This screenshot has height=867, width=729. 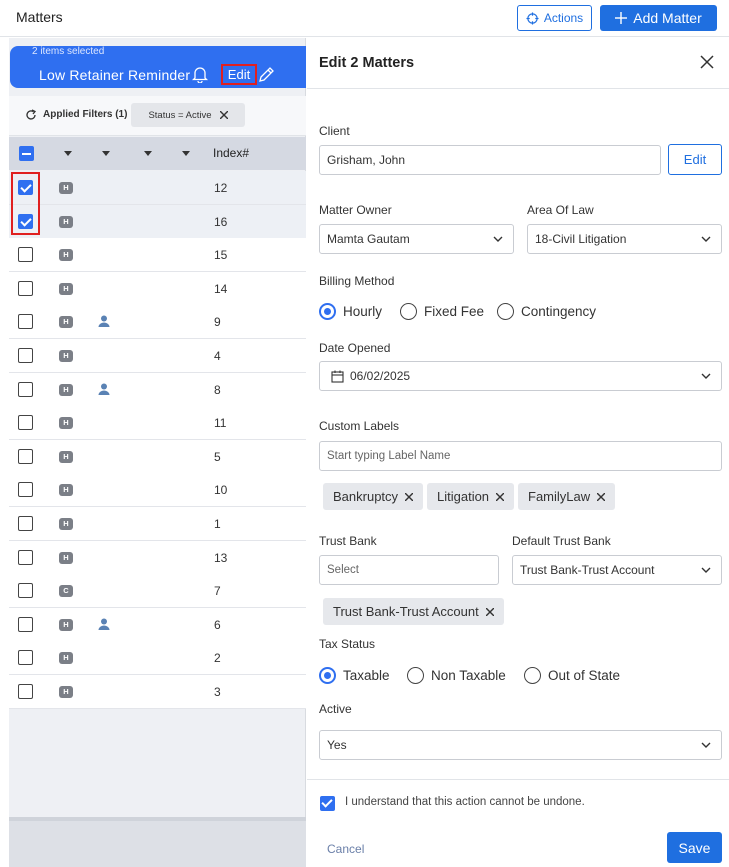 What do you see at coordinates (157, 389) in the screenshot?
I see `table-row: H8` at bounding box center [157, 389].